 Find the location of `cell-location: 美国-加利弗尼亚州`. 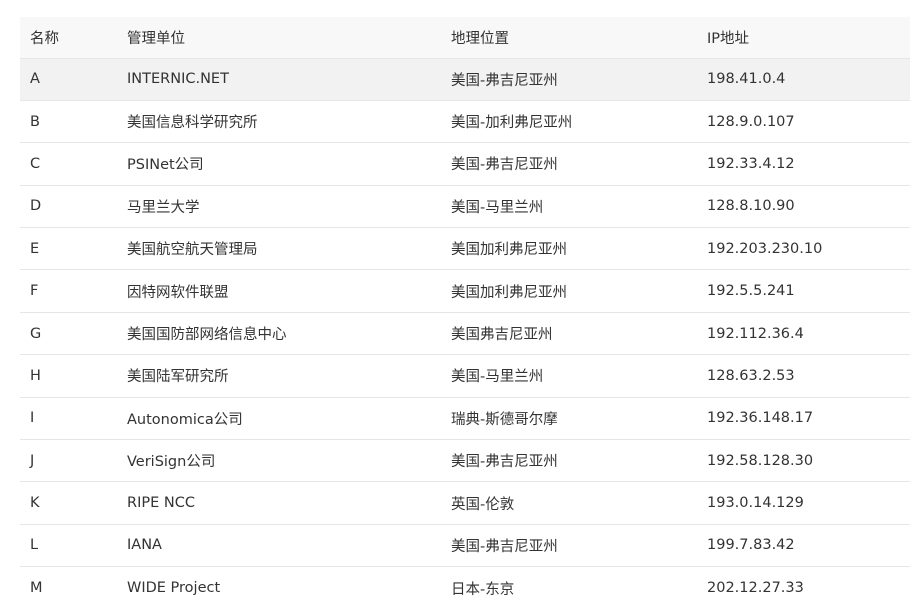

cell-location: 美国-加利弗尼亚州 is located at coordinates (512, 123).